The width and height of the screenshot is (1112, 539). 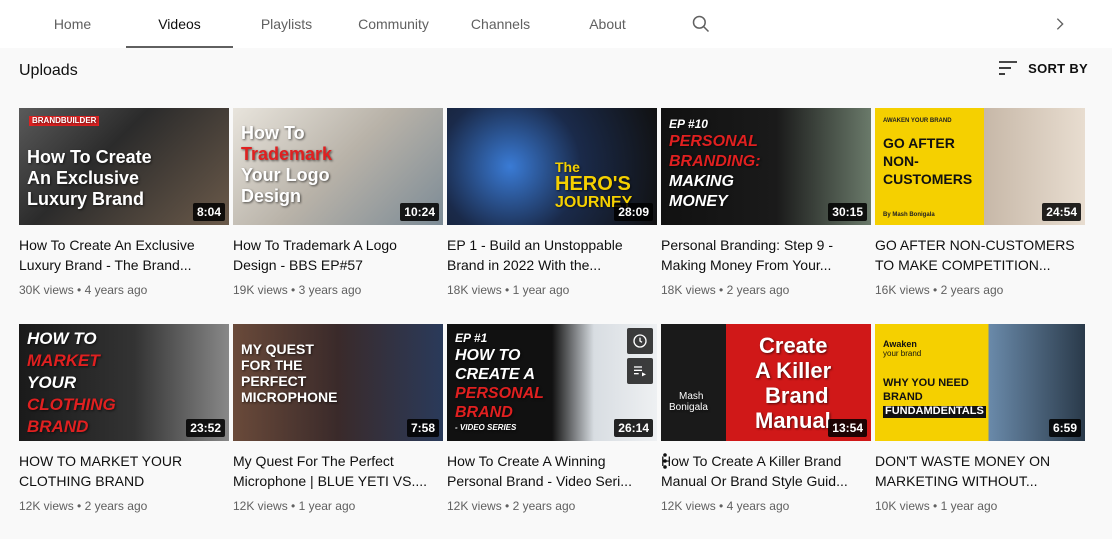 I want to click on video-meta: 18K views • 1 year ago, so click(x=508, y=290).